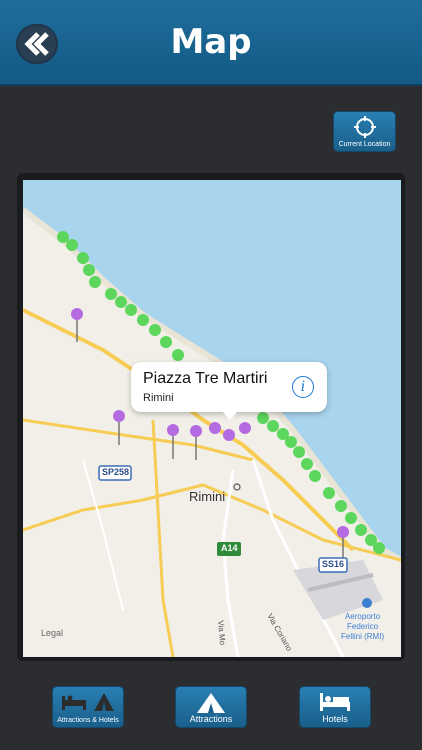  I want to click on attractions-button: Attractions, so click(211, 707).